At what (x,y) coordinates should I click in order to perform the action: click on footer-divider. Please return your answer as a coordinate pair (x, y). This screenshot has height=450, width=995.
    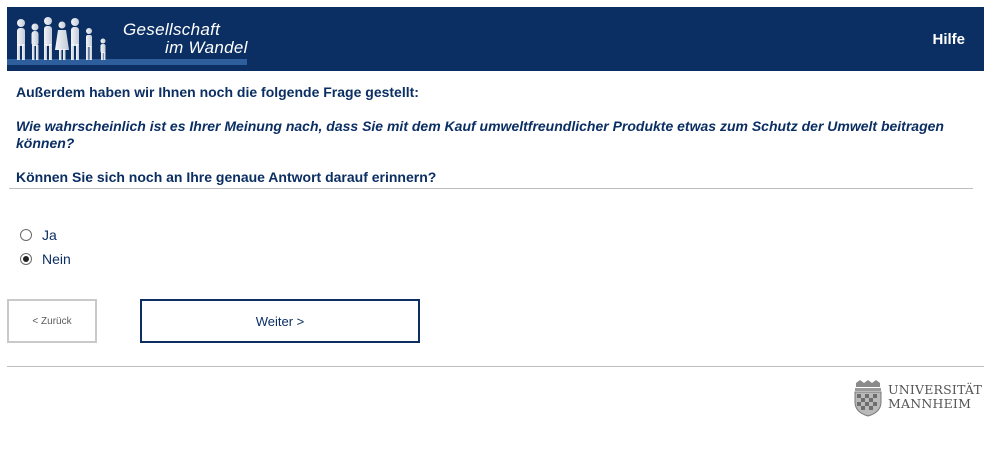
    Looking at the image, I should click on (495, 366).